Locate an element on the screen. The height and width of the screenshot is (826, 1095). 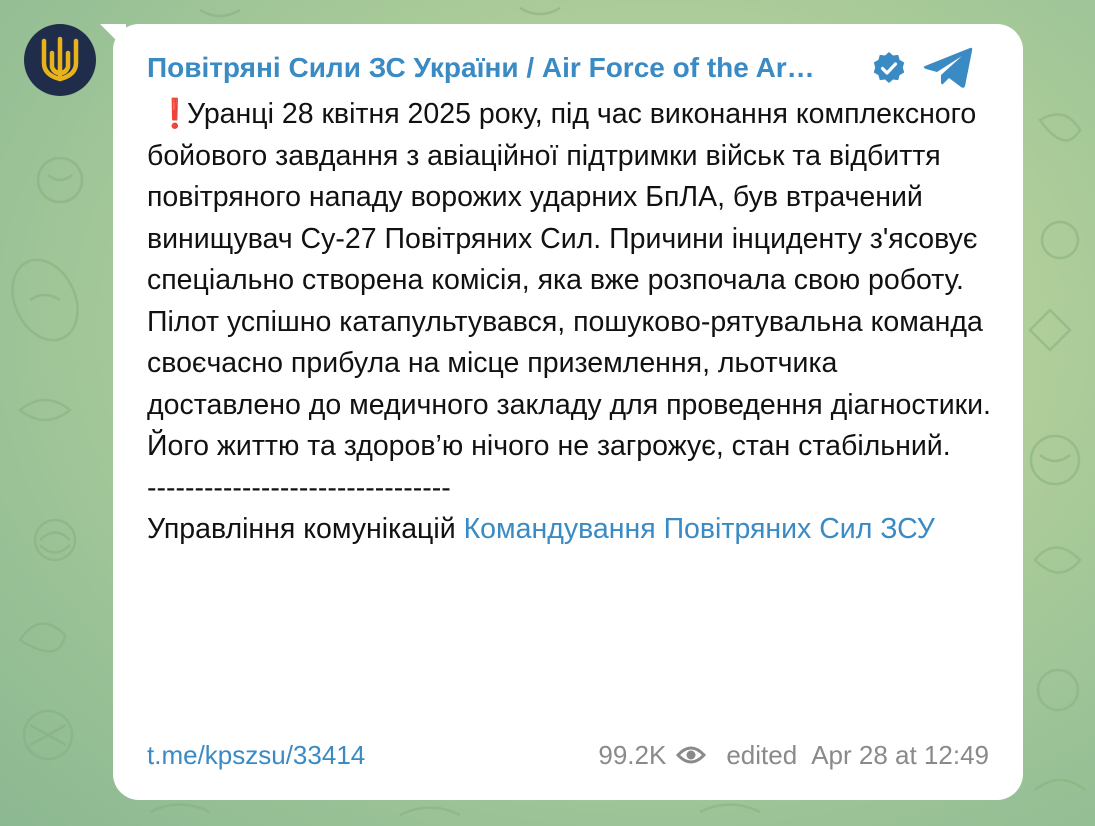
post-link: t.me/kpszsu/33414 is located at coordinates (256, 755).